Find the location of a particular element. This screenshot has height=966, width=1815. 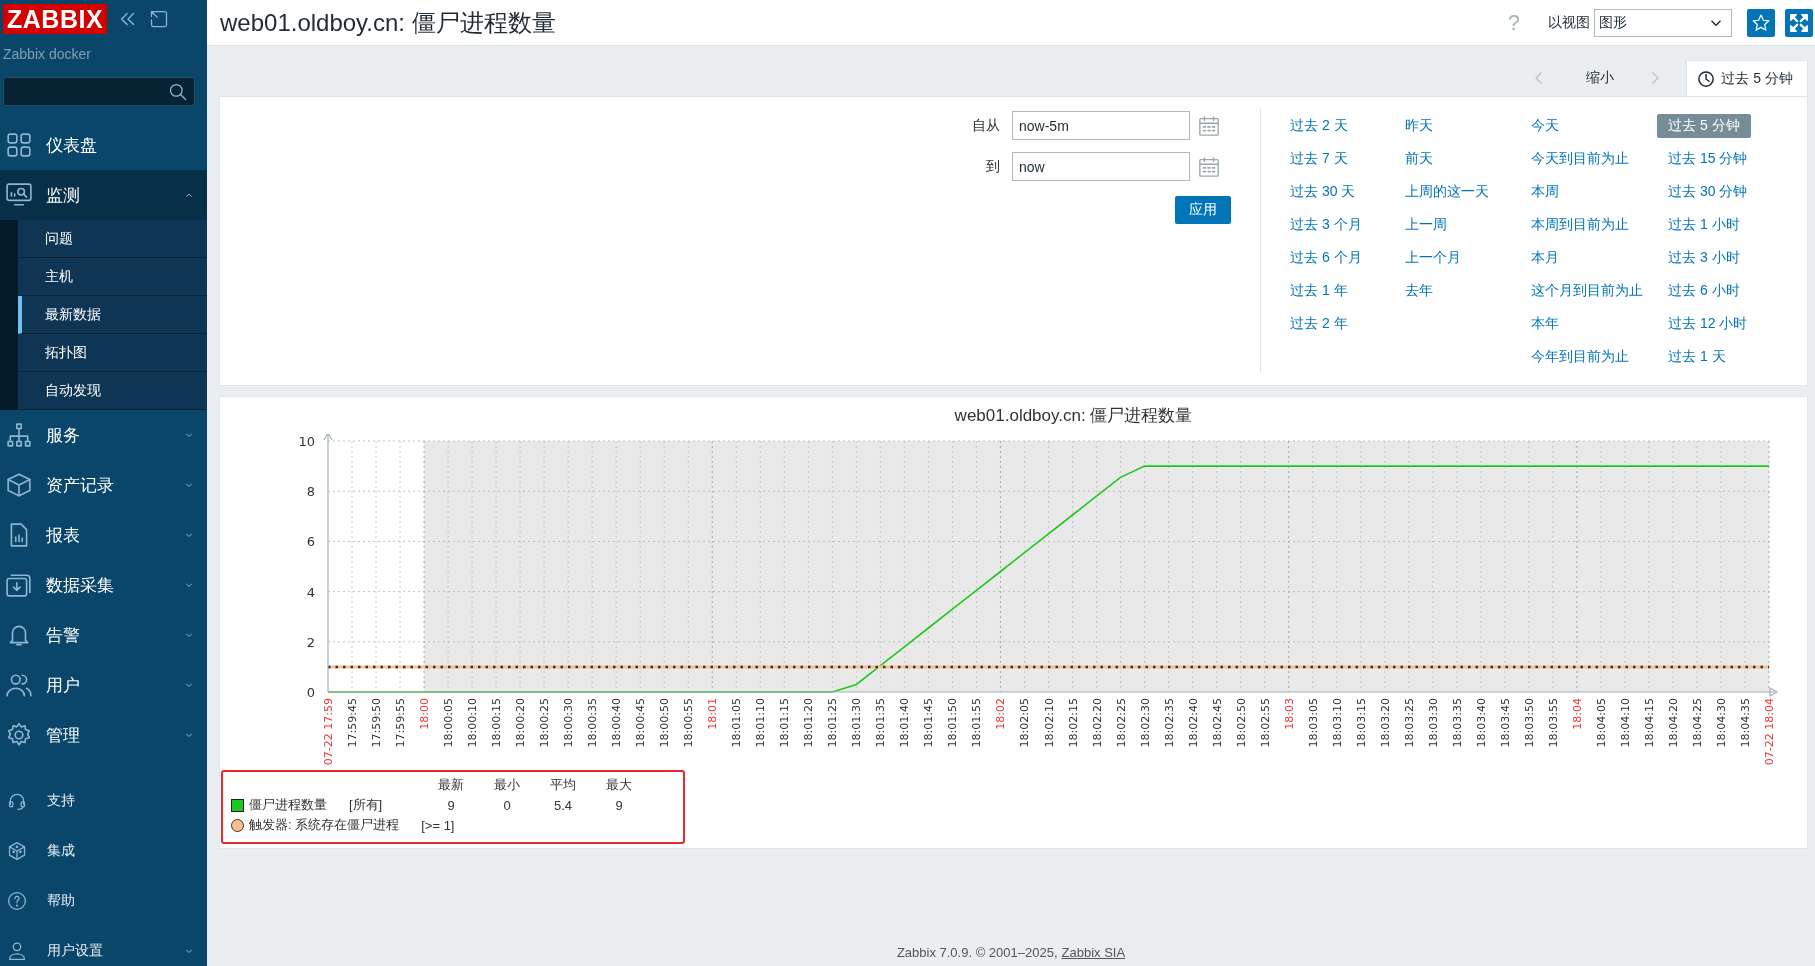

clock-icon is located at coordinates (1706, 78).